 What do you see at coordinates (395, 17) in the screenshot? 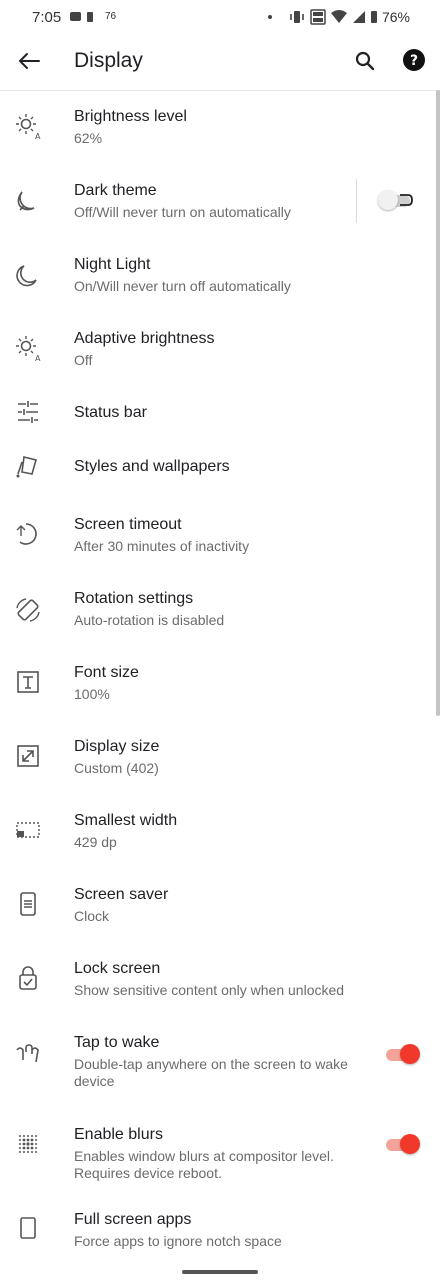
I see `battery-percent: 76%` at bounding box center [395, 17].